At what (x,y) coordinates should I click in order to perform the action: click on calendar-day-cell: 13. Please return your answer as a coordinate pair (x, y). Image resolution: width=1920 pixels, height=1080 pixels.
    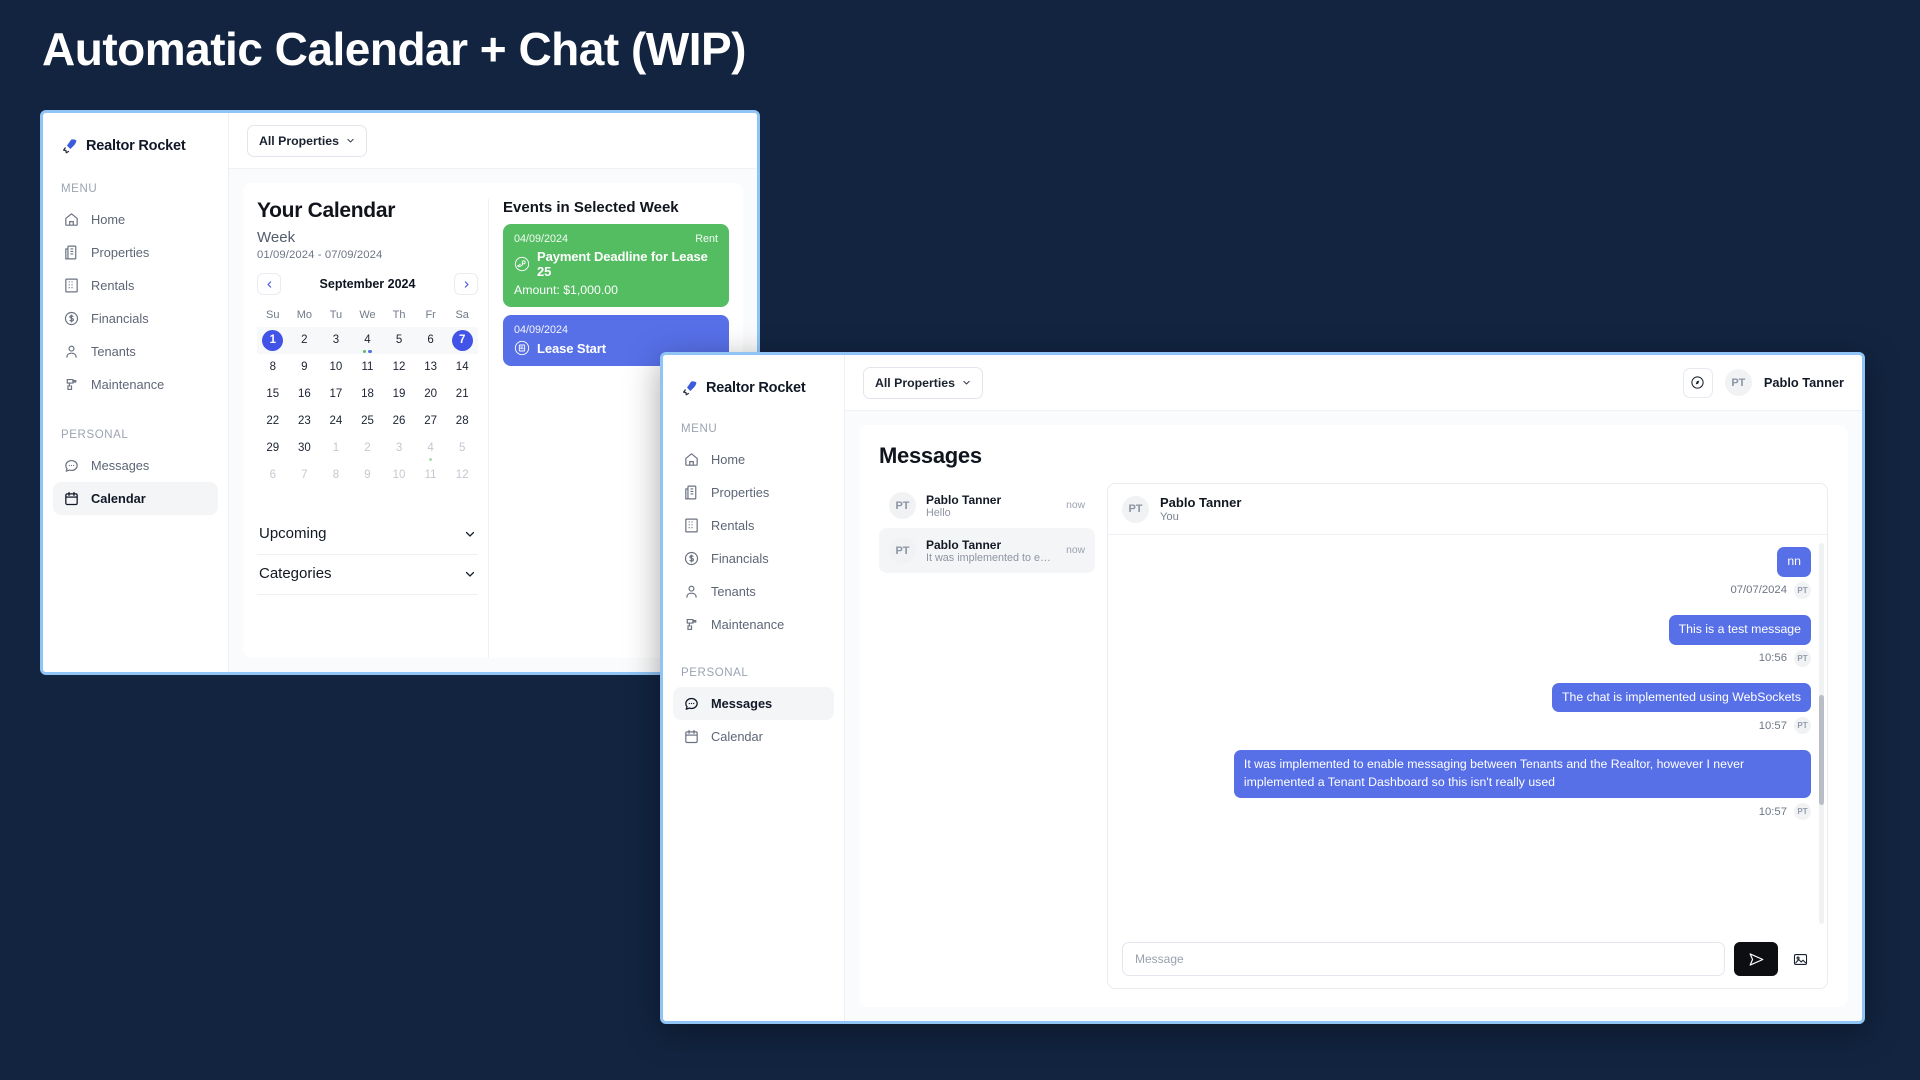
    Looking at the image, I should click on (431, 367).